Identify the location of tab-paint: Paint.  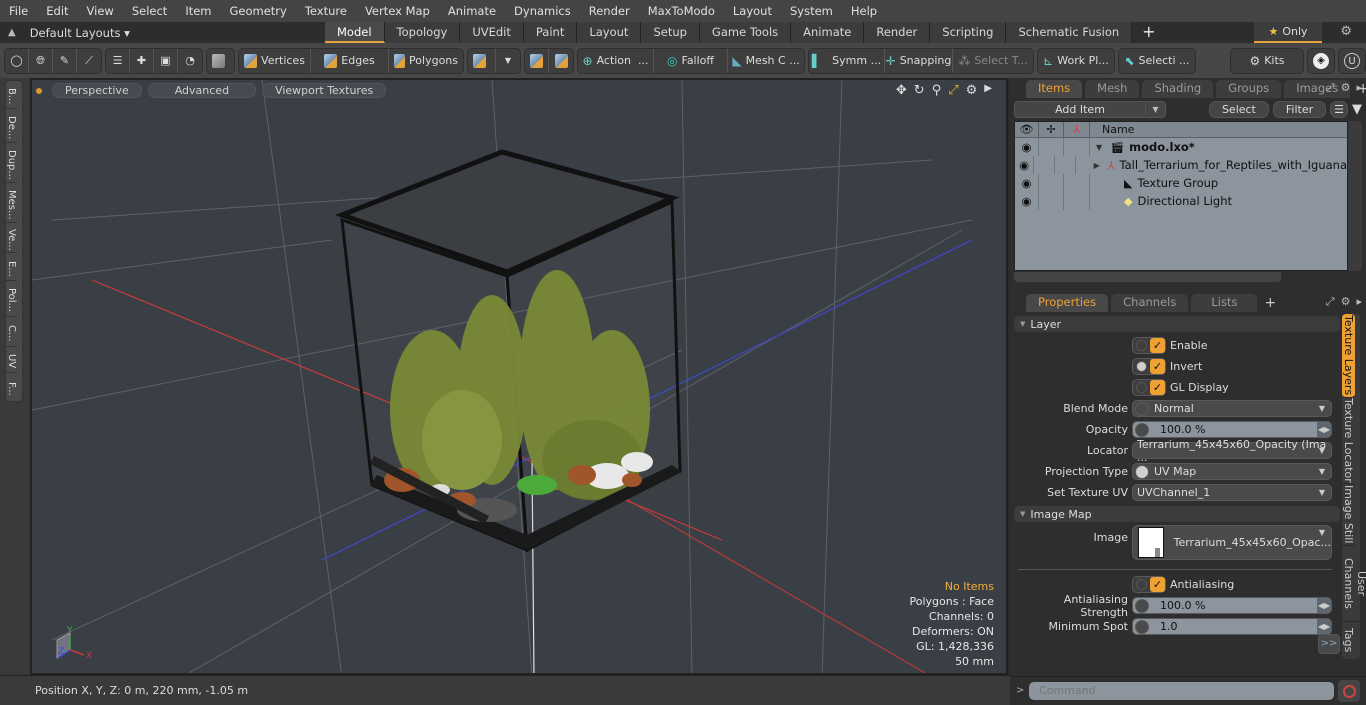
(550, 32).